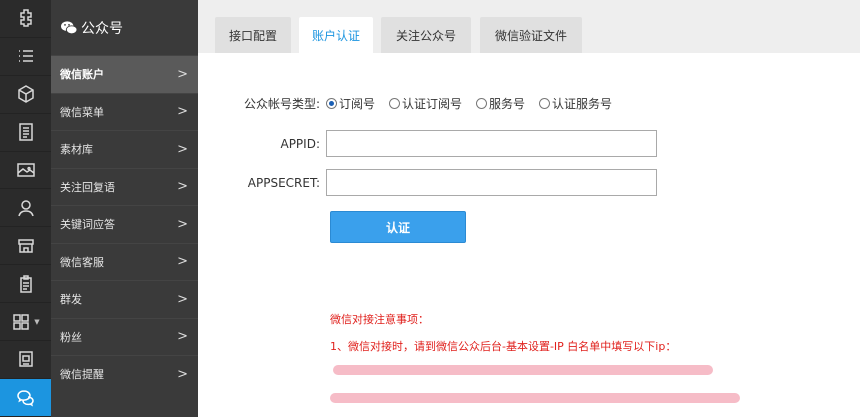 This screenshot has height=417, width=860. Describe the element at coordinates (398, 227) in the screenshot. I see `verify-button: 认证` at that location.